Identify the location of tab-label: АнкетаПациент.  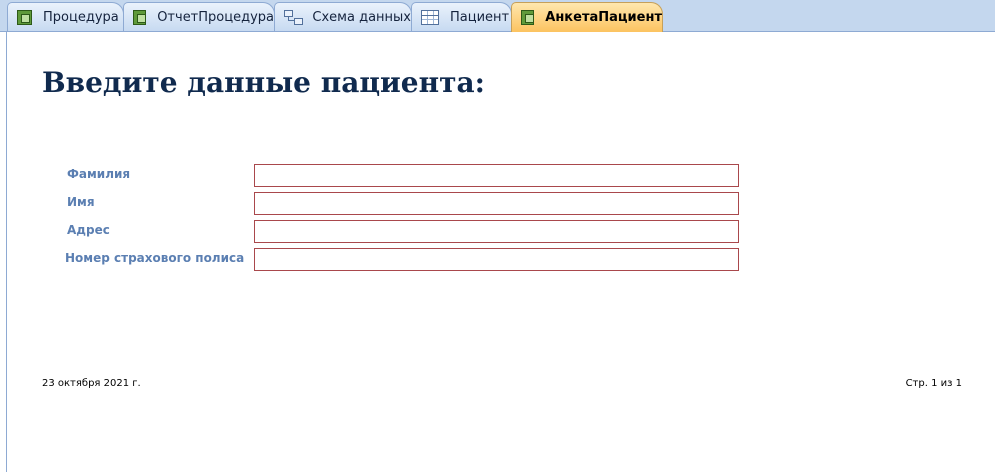
(603, 17).